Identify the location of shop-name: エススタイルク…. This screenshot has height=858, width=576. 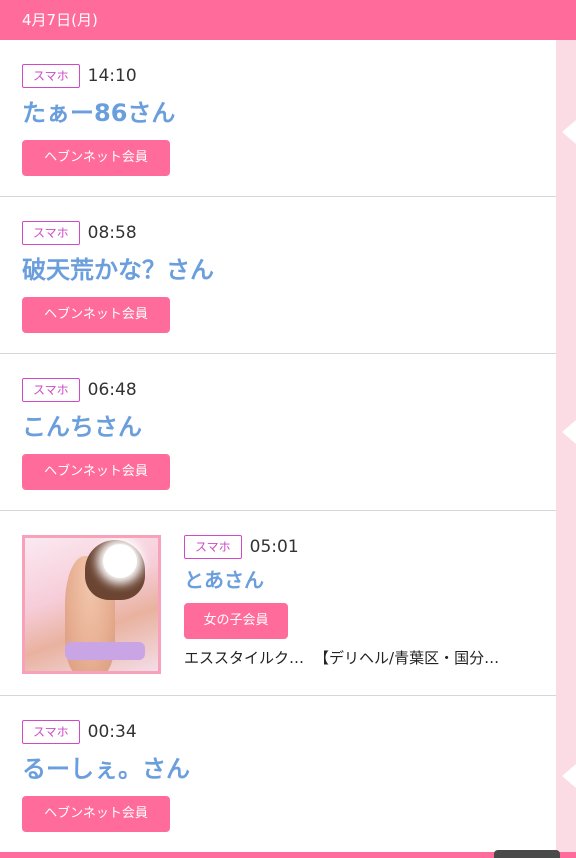
(244, 657).